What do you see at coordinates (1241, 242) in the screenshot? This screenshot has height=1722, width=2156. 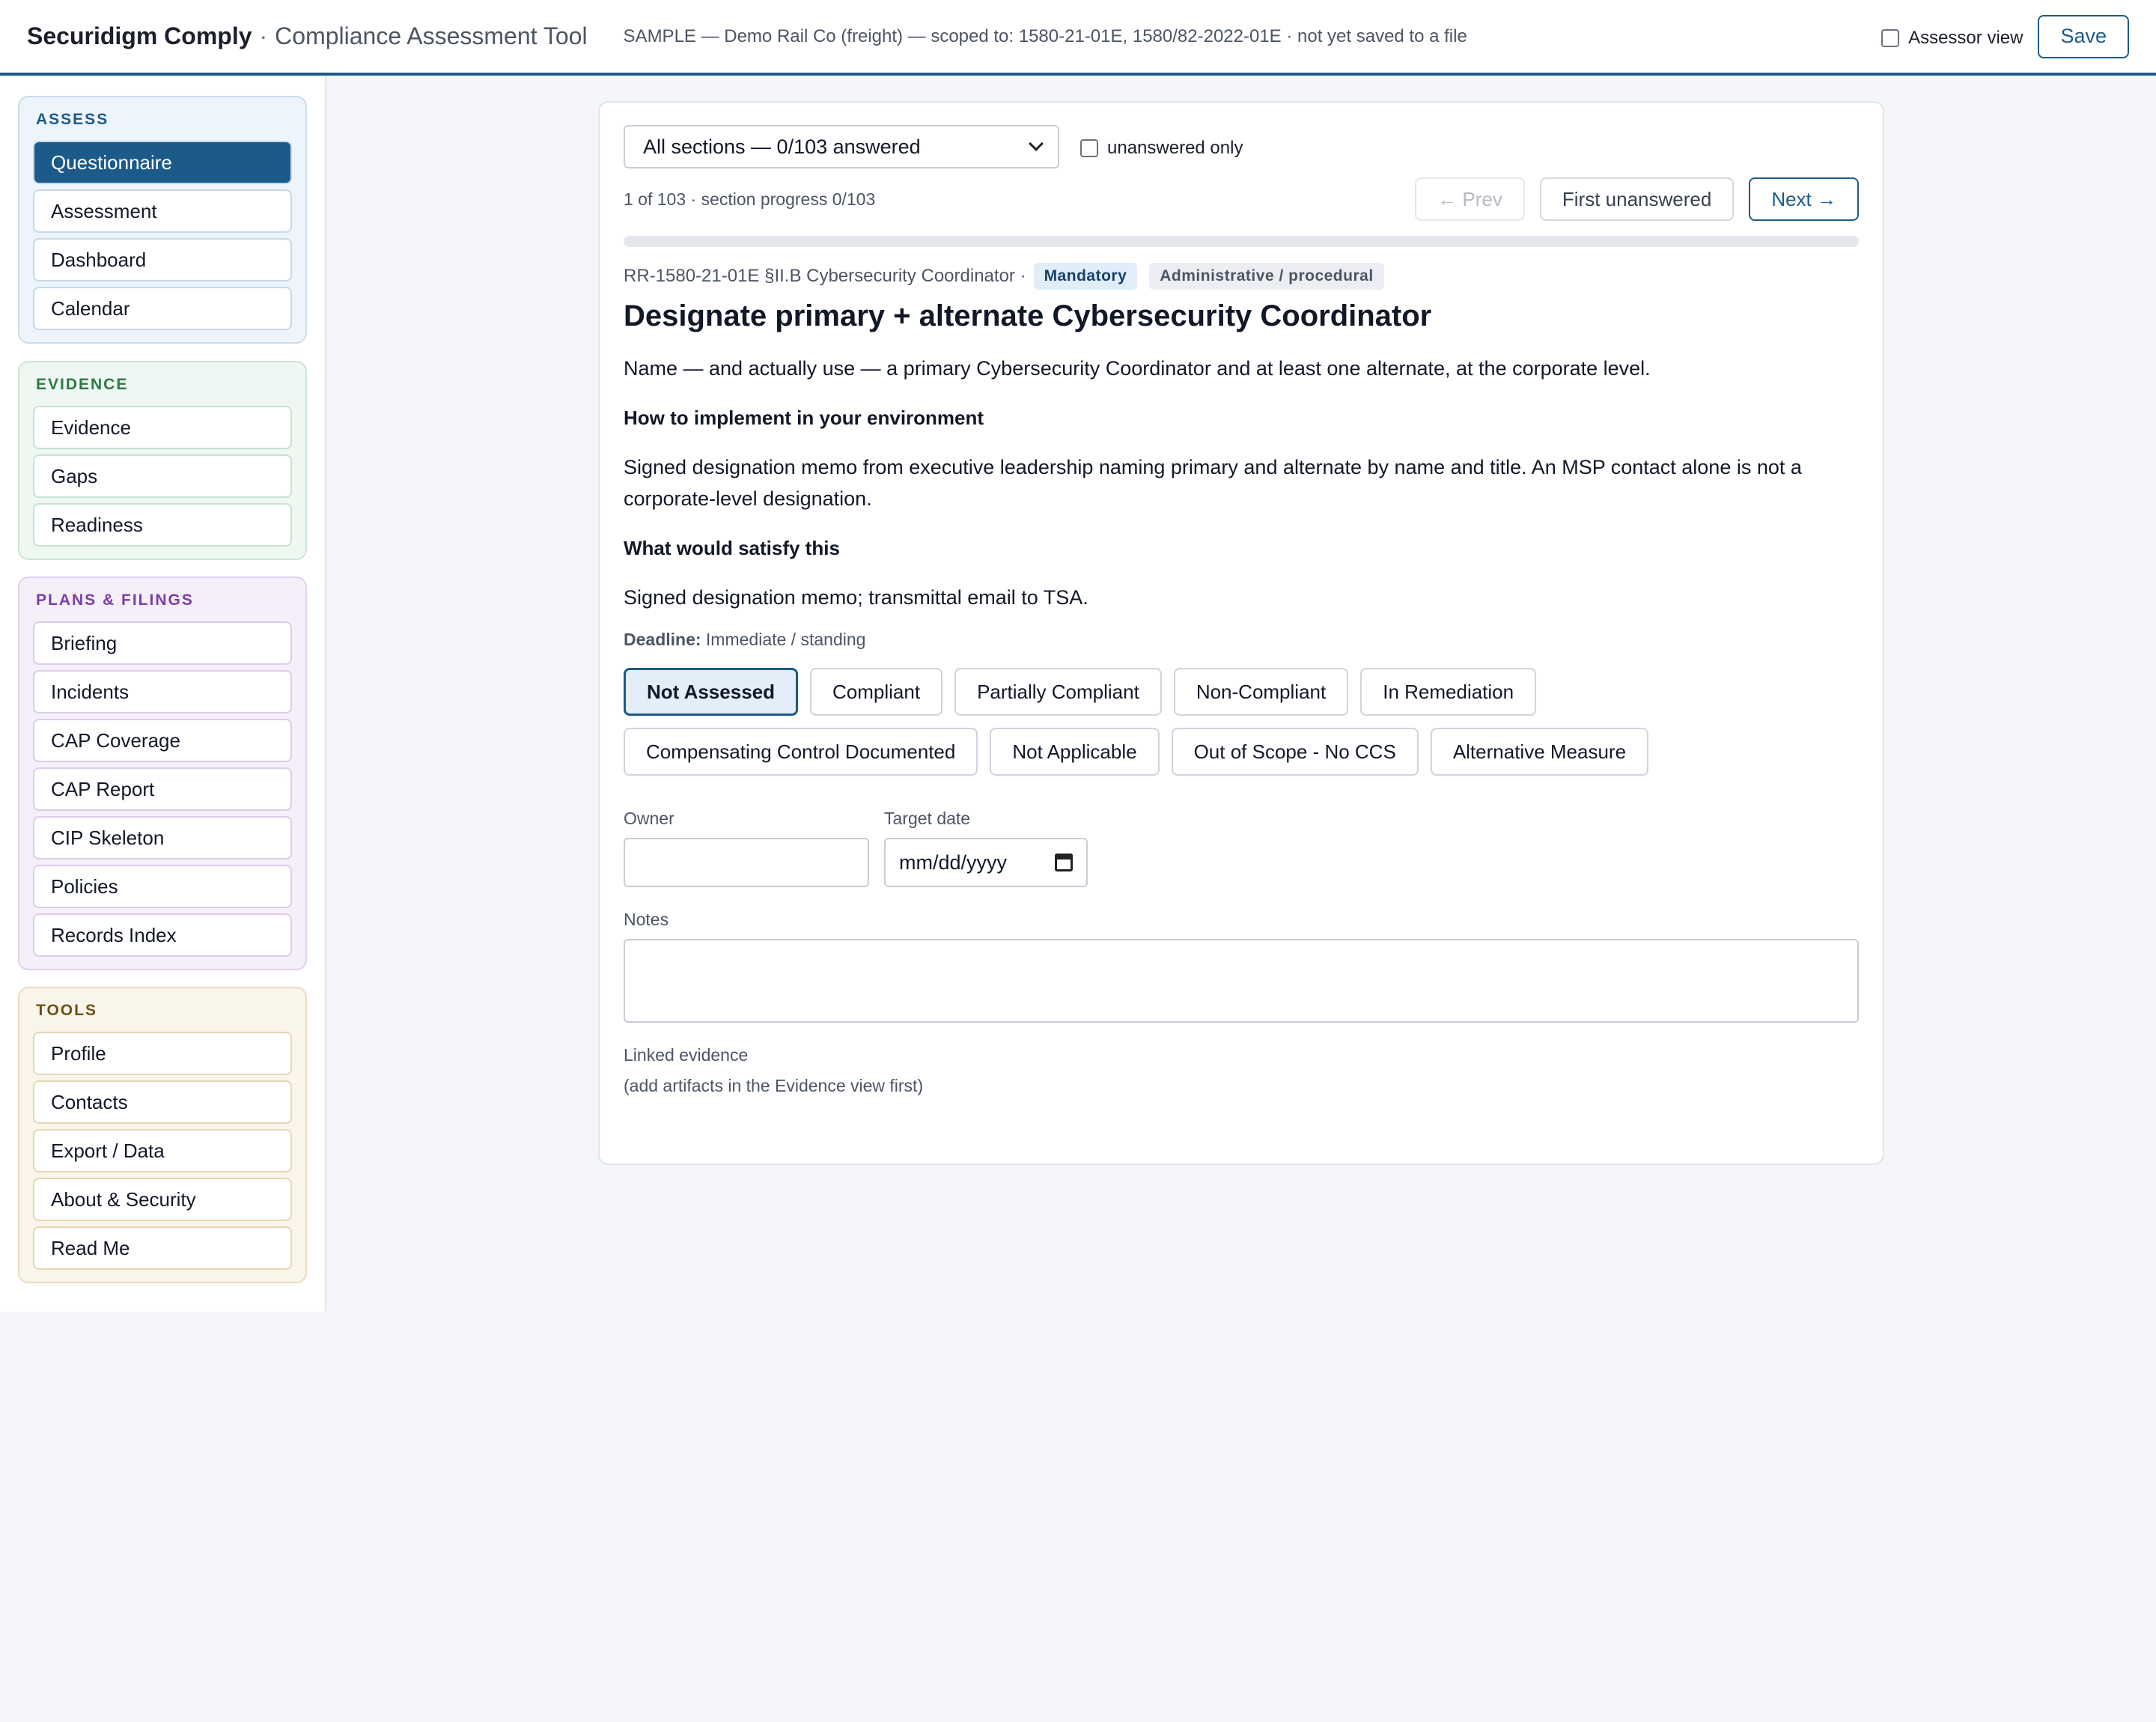 I see `section-progress-bar` at bounding box center [1241, 242].